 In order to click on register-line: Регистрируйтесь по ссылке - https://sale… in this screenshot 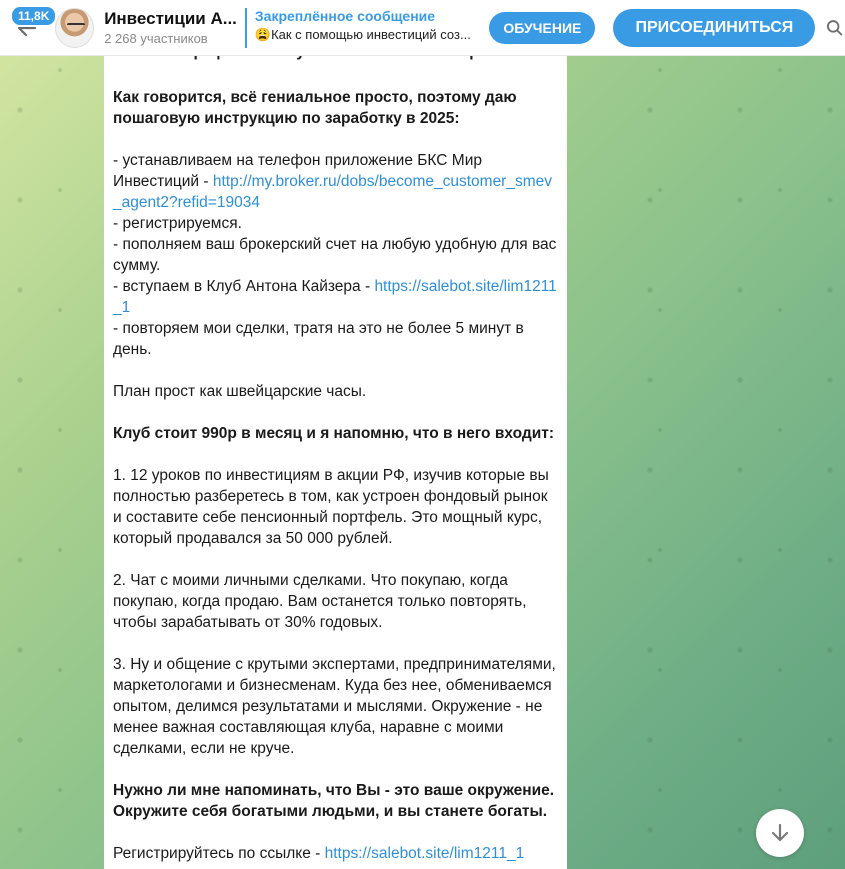, I will do `click(335, 853)`.